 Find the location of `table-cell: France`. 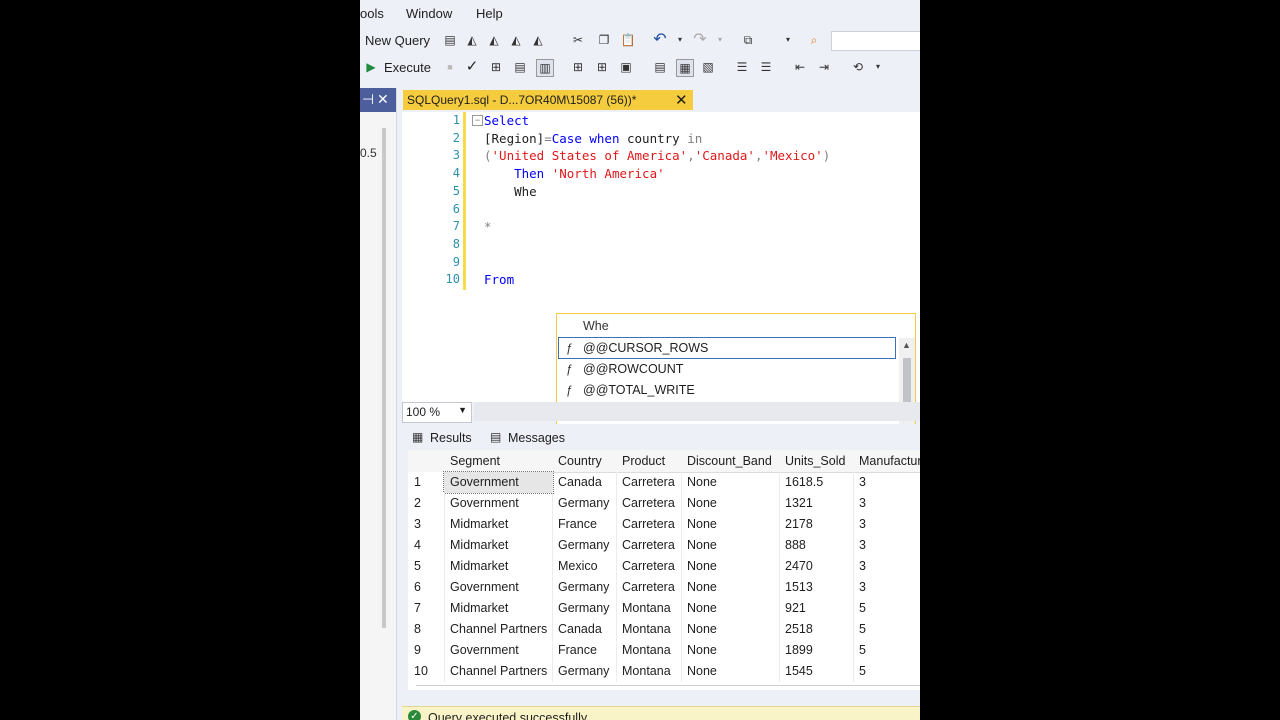

table-cell: France is located at coordinates (584, 524).